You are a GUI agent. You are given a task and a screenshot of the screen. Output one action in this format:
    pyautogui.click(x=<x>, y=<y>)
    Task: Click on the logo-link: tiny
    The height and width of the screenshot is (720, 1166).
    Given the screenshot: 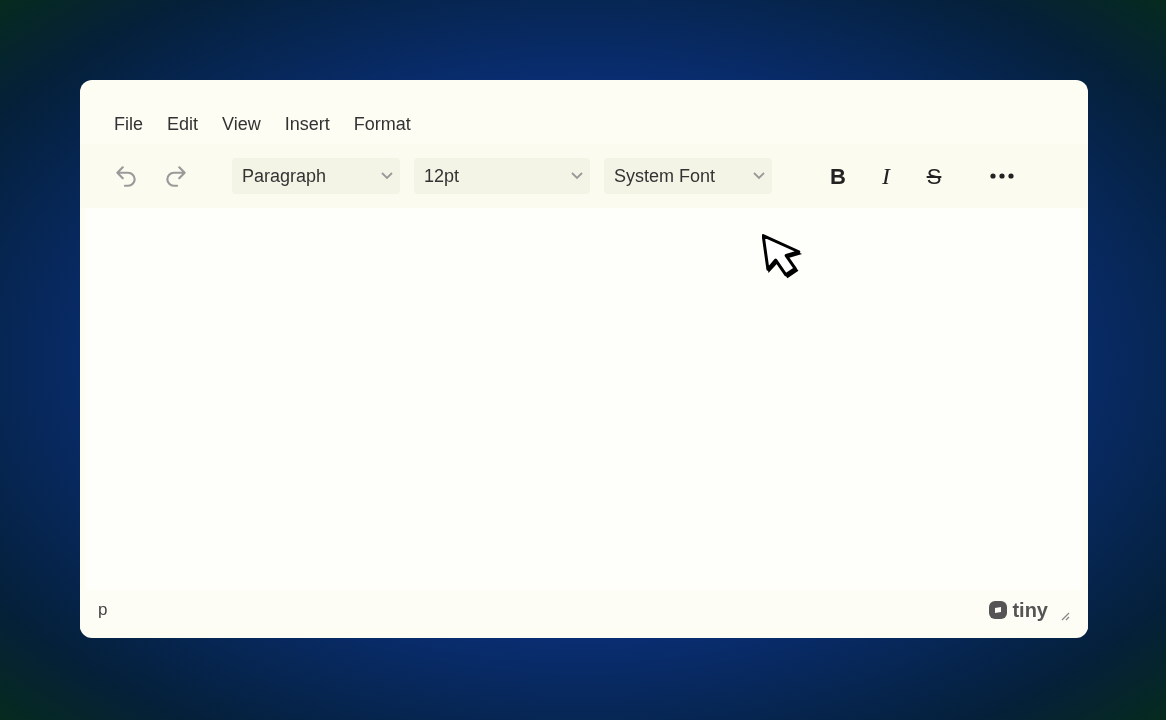 What is the action you would take?
    pyautogui.click(x=1018, y=610)
    